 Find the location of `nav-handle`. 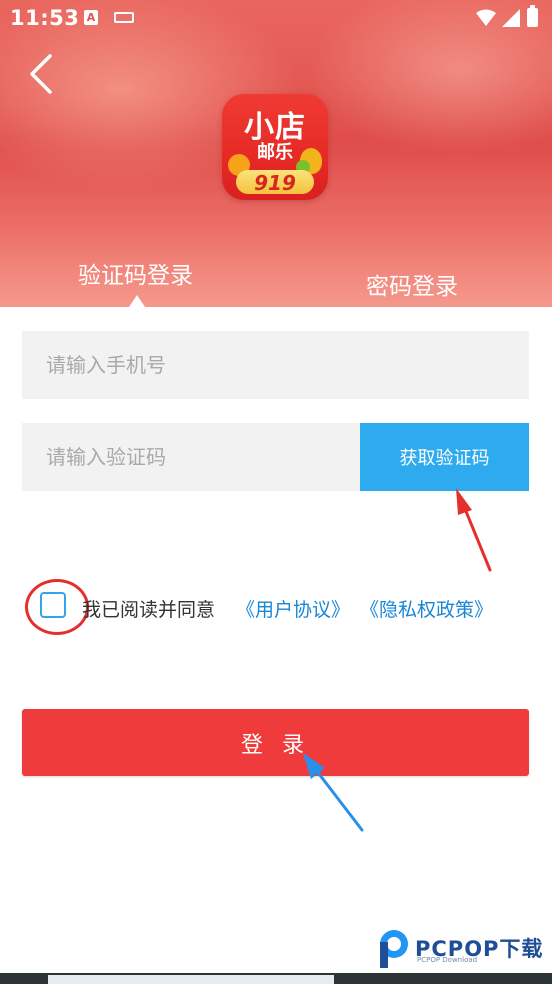

nav-handle is located at coordinates (191, 979).